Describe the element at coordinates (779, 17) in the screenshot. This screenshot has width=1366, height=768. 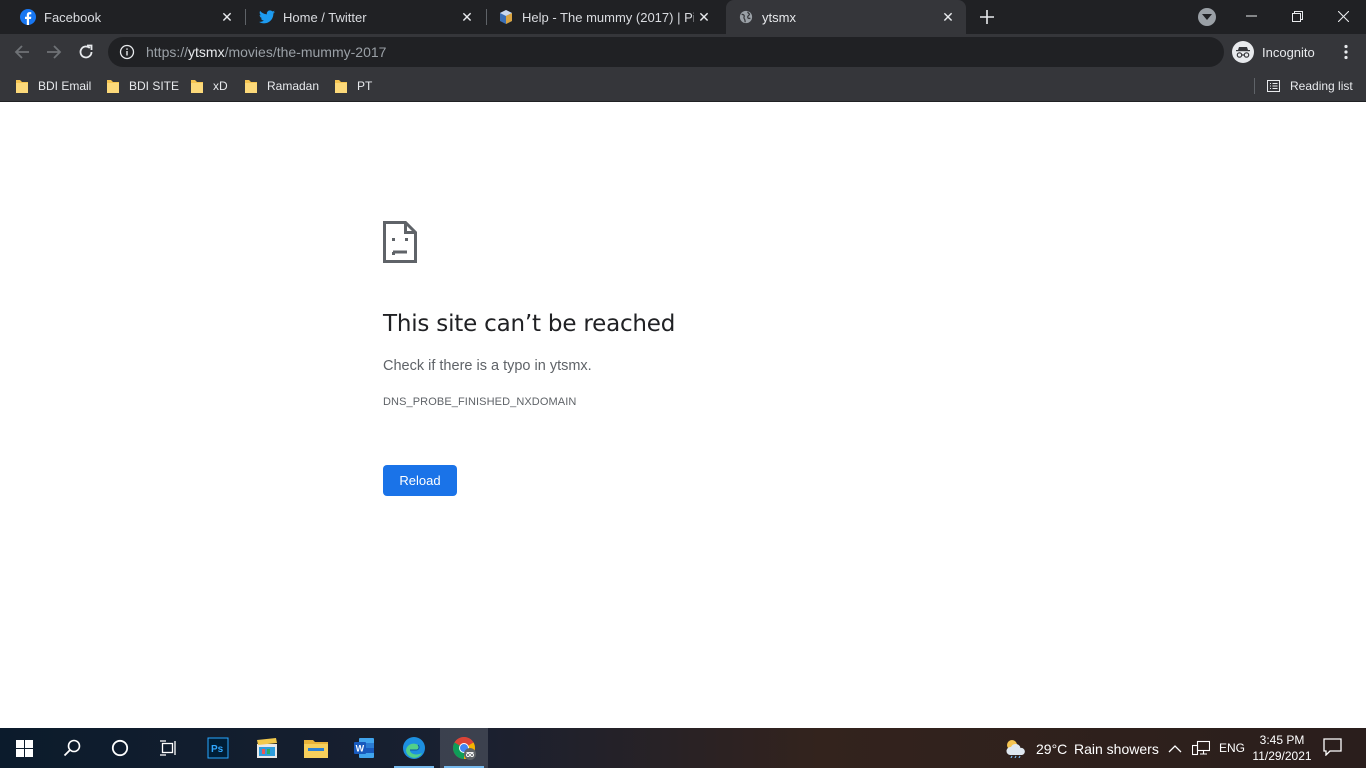
I see `tab-title: ytsmx` at that location.